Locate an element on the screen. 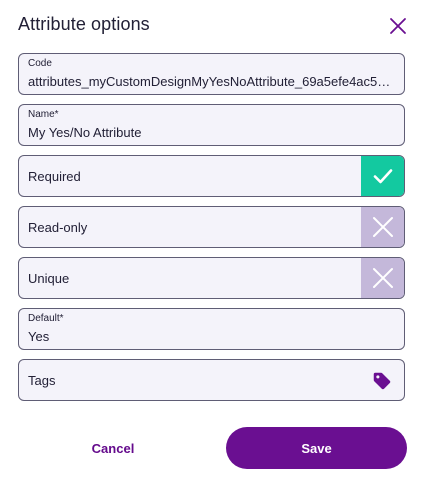  default-label: Default* is located at coordinates (46, 318).